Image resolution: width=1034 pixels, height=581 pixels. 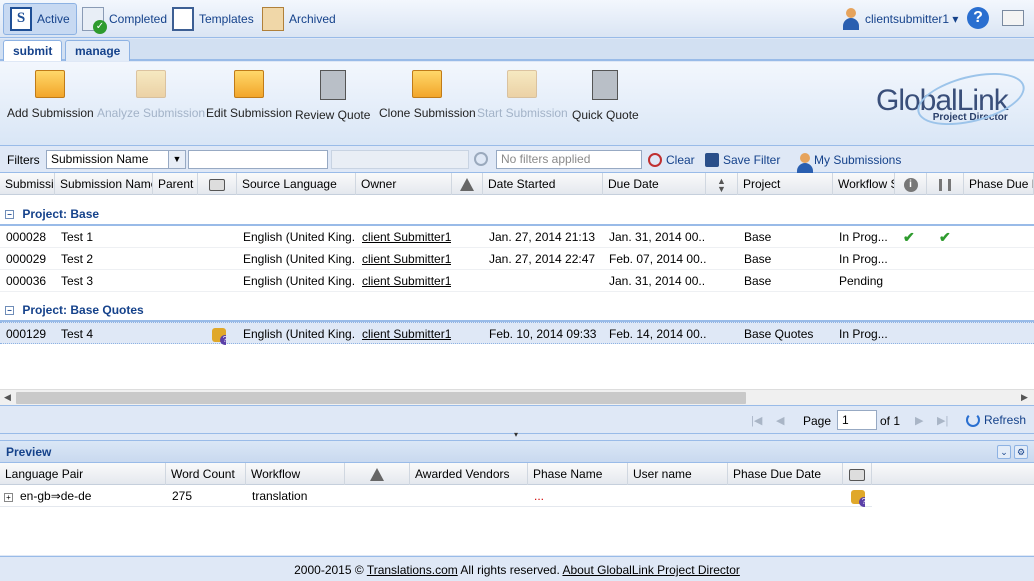 What do you see at coordinates (124, 19) in the screenshot?
I see `nav-completed: Completed` at bounding box center [124, 19].